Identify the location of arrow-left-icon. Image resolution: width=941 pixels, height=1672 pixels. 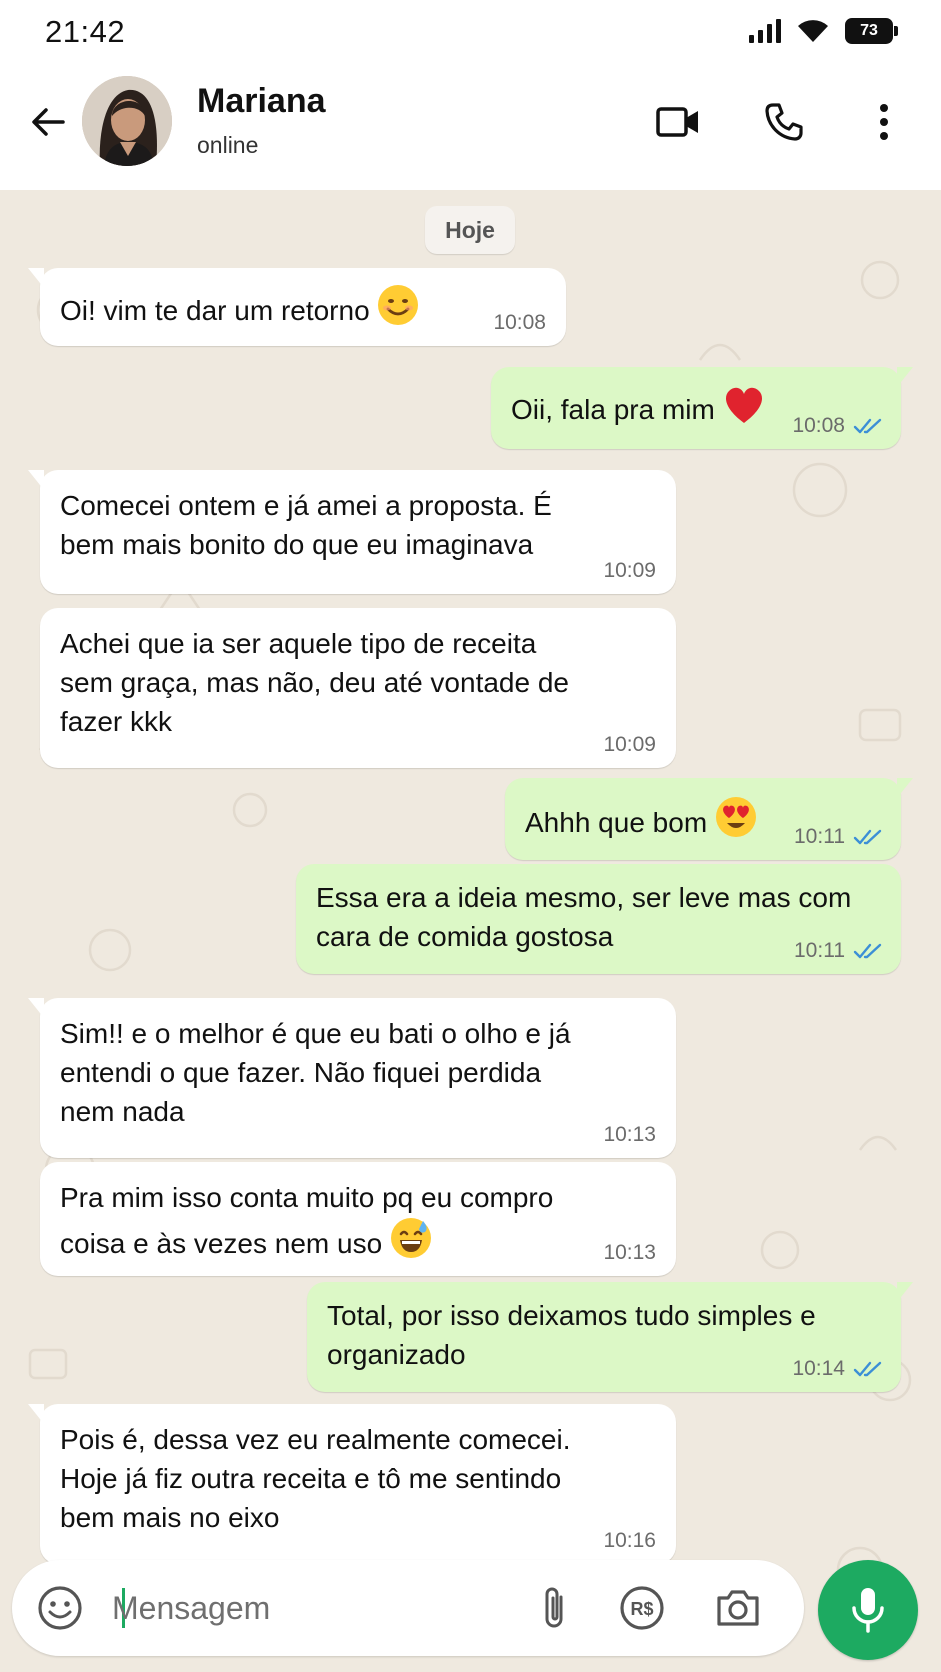
(48, 122).